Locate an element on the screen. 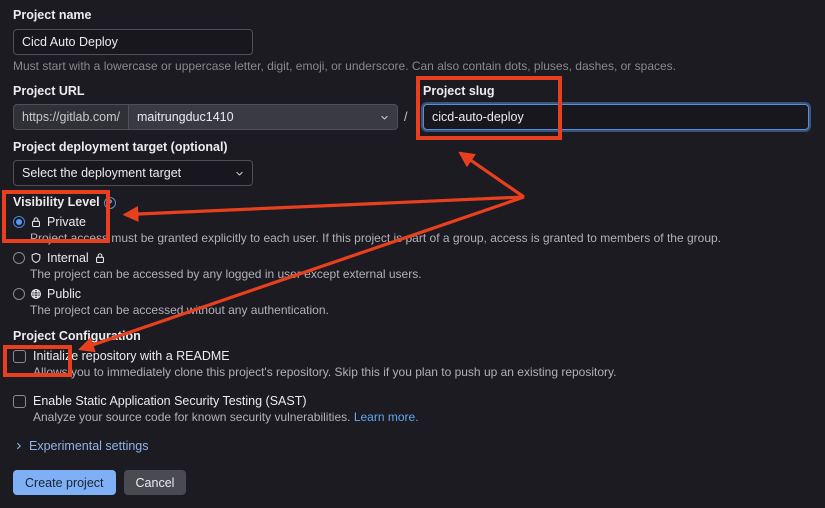 The height and width of the screenshot is (508, 825). deployment-target-select: Select the deployment target is located at coordinates (133, 173).